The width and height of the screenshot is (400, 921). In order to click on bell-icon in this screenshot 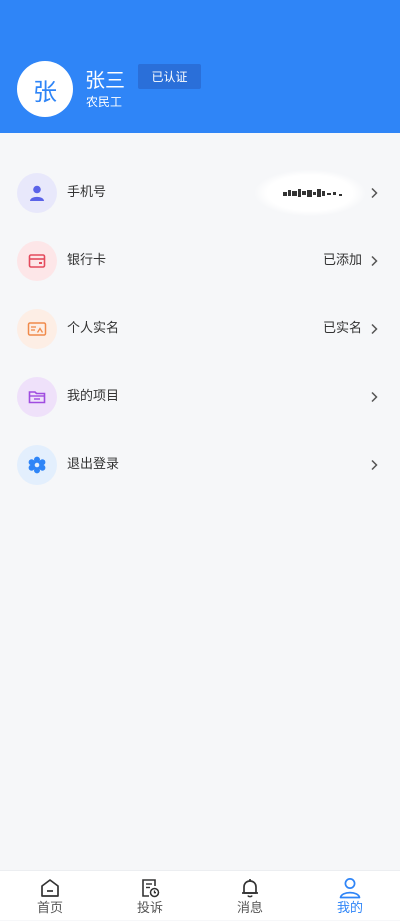, I will do `click(250, 888)`.